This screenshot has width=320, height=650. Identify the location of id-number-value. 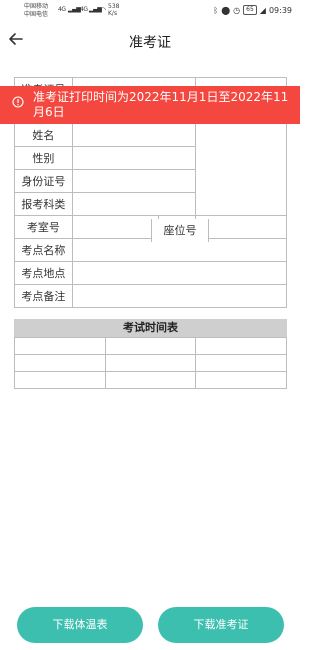
(134, 181).